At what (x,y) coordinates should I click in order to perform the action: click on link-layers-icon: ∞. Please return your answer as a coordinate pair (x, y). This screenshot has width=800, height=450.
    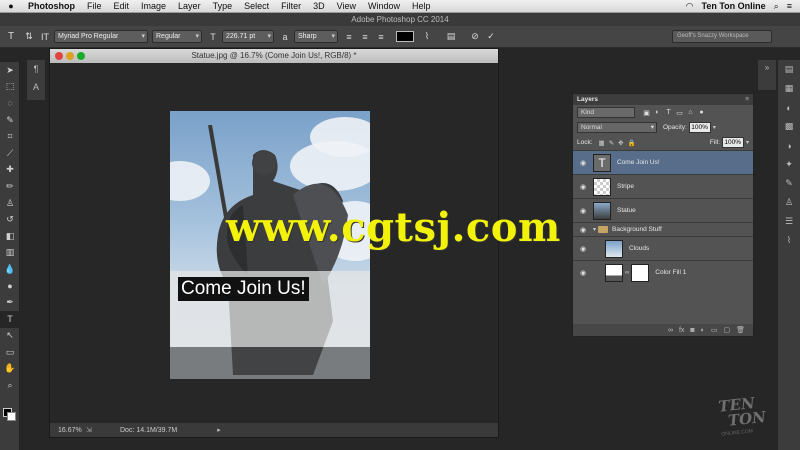
    Looking at the image, I should click on (670, 330).